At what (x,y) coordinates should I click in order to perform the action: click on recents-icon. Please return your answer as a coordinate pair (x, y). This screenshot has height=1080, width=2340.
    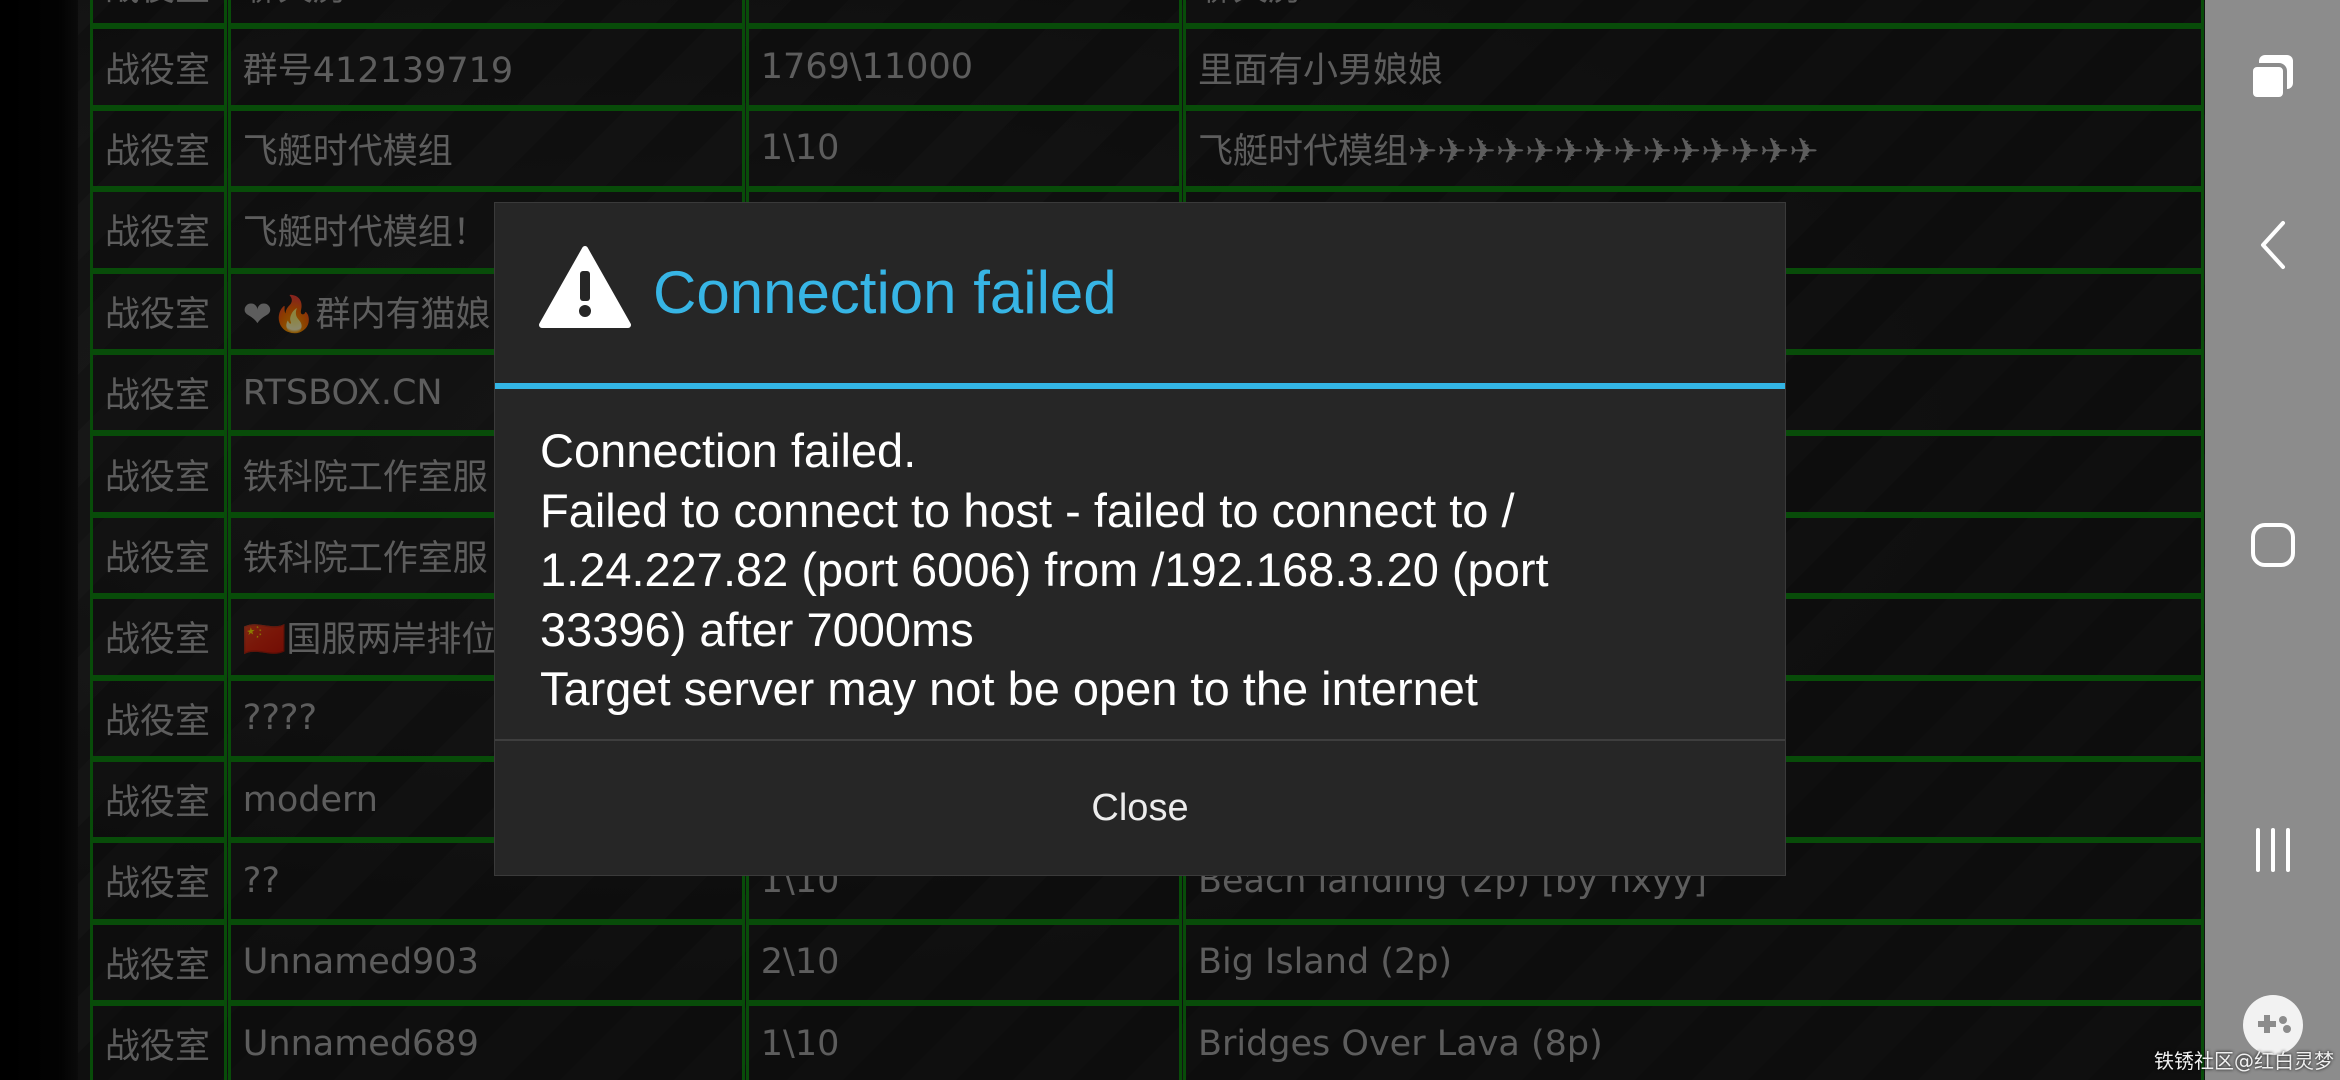
    Looking at the image, I should click on (2272, 75).